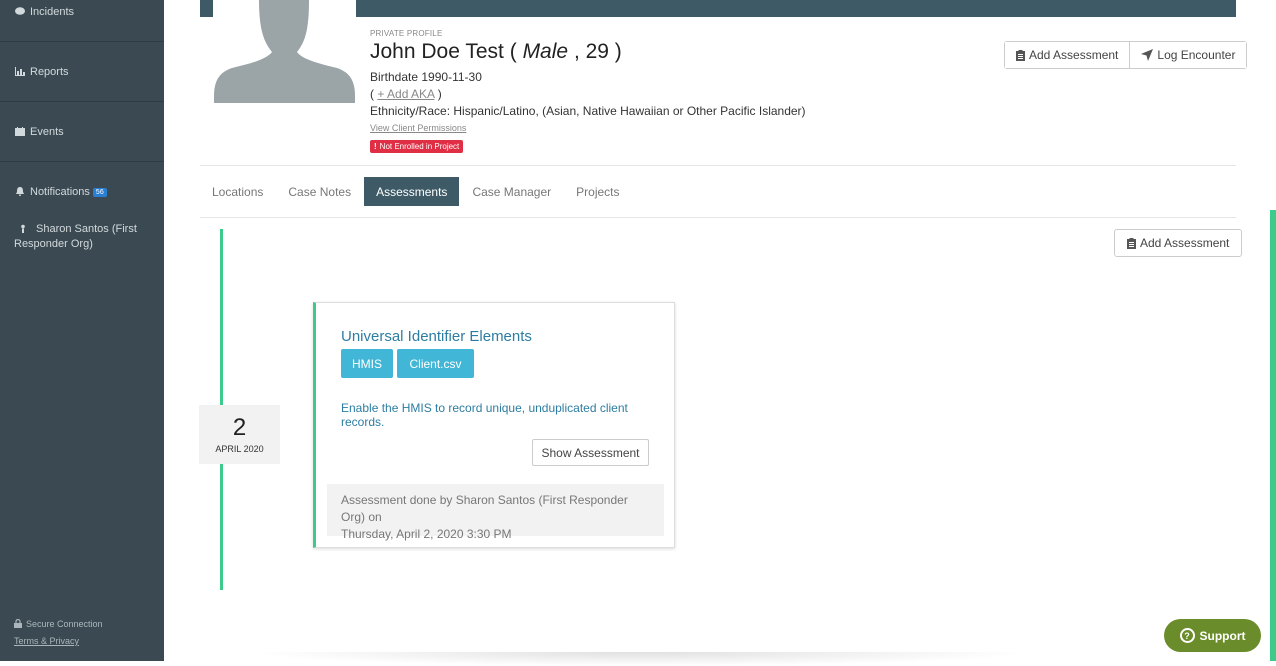 Image resolution: width=1276 pixels, height=666 pixels. I want to click on sidebar-item-user: Sharon Santos (First Responder Org), so click(82, 234).